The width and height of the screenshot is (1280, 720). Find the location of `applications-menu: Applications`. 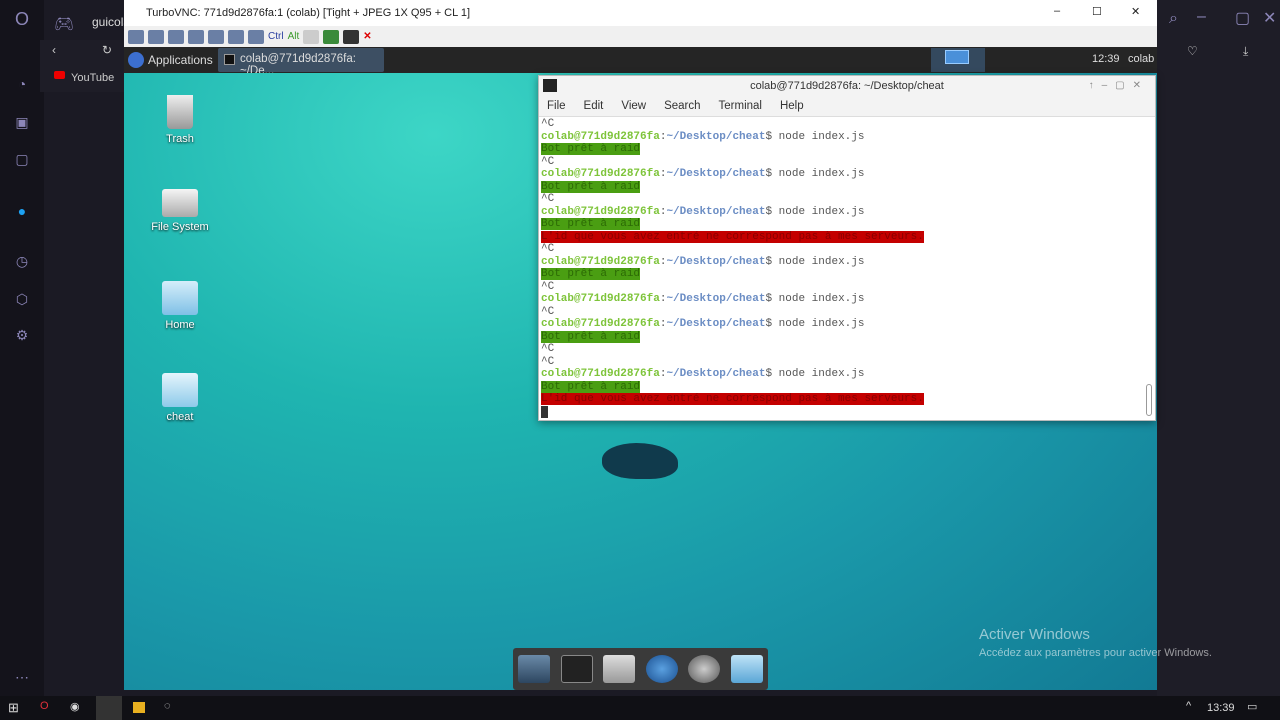

applications-menu: Applications is located at coordinates (180, 60).